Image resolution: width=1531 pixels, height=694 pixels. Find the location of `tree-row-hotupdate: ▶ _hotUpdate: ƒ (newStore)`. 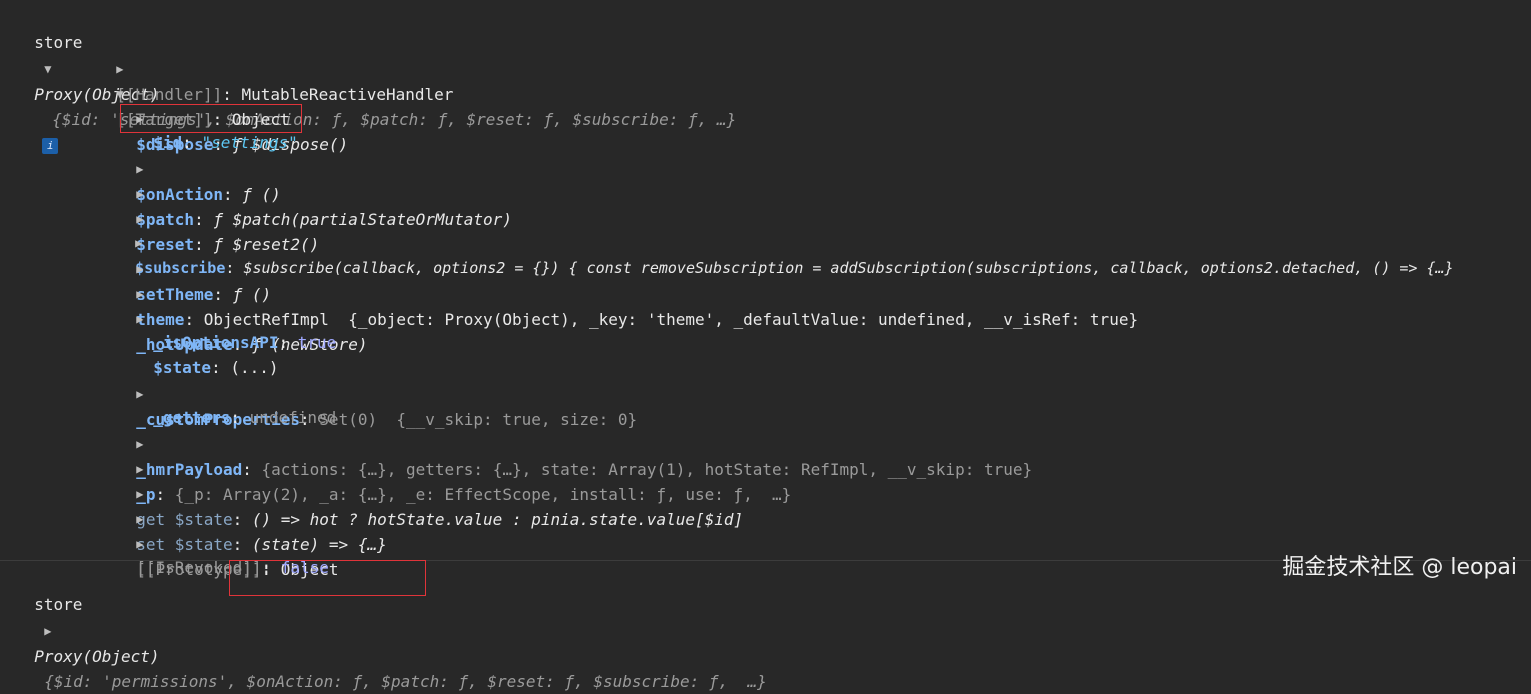

tree-row-hotupdate: ▶ _hotUpdate: ƒ (newStore) is located at coordinates (242, 317).